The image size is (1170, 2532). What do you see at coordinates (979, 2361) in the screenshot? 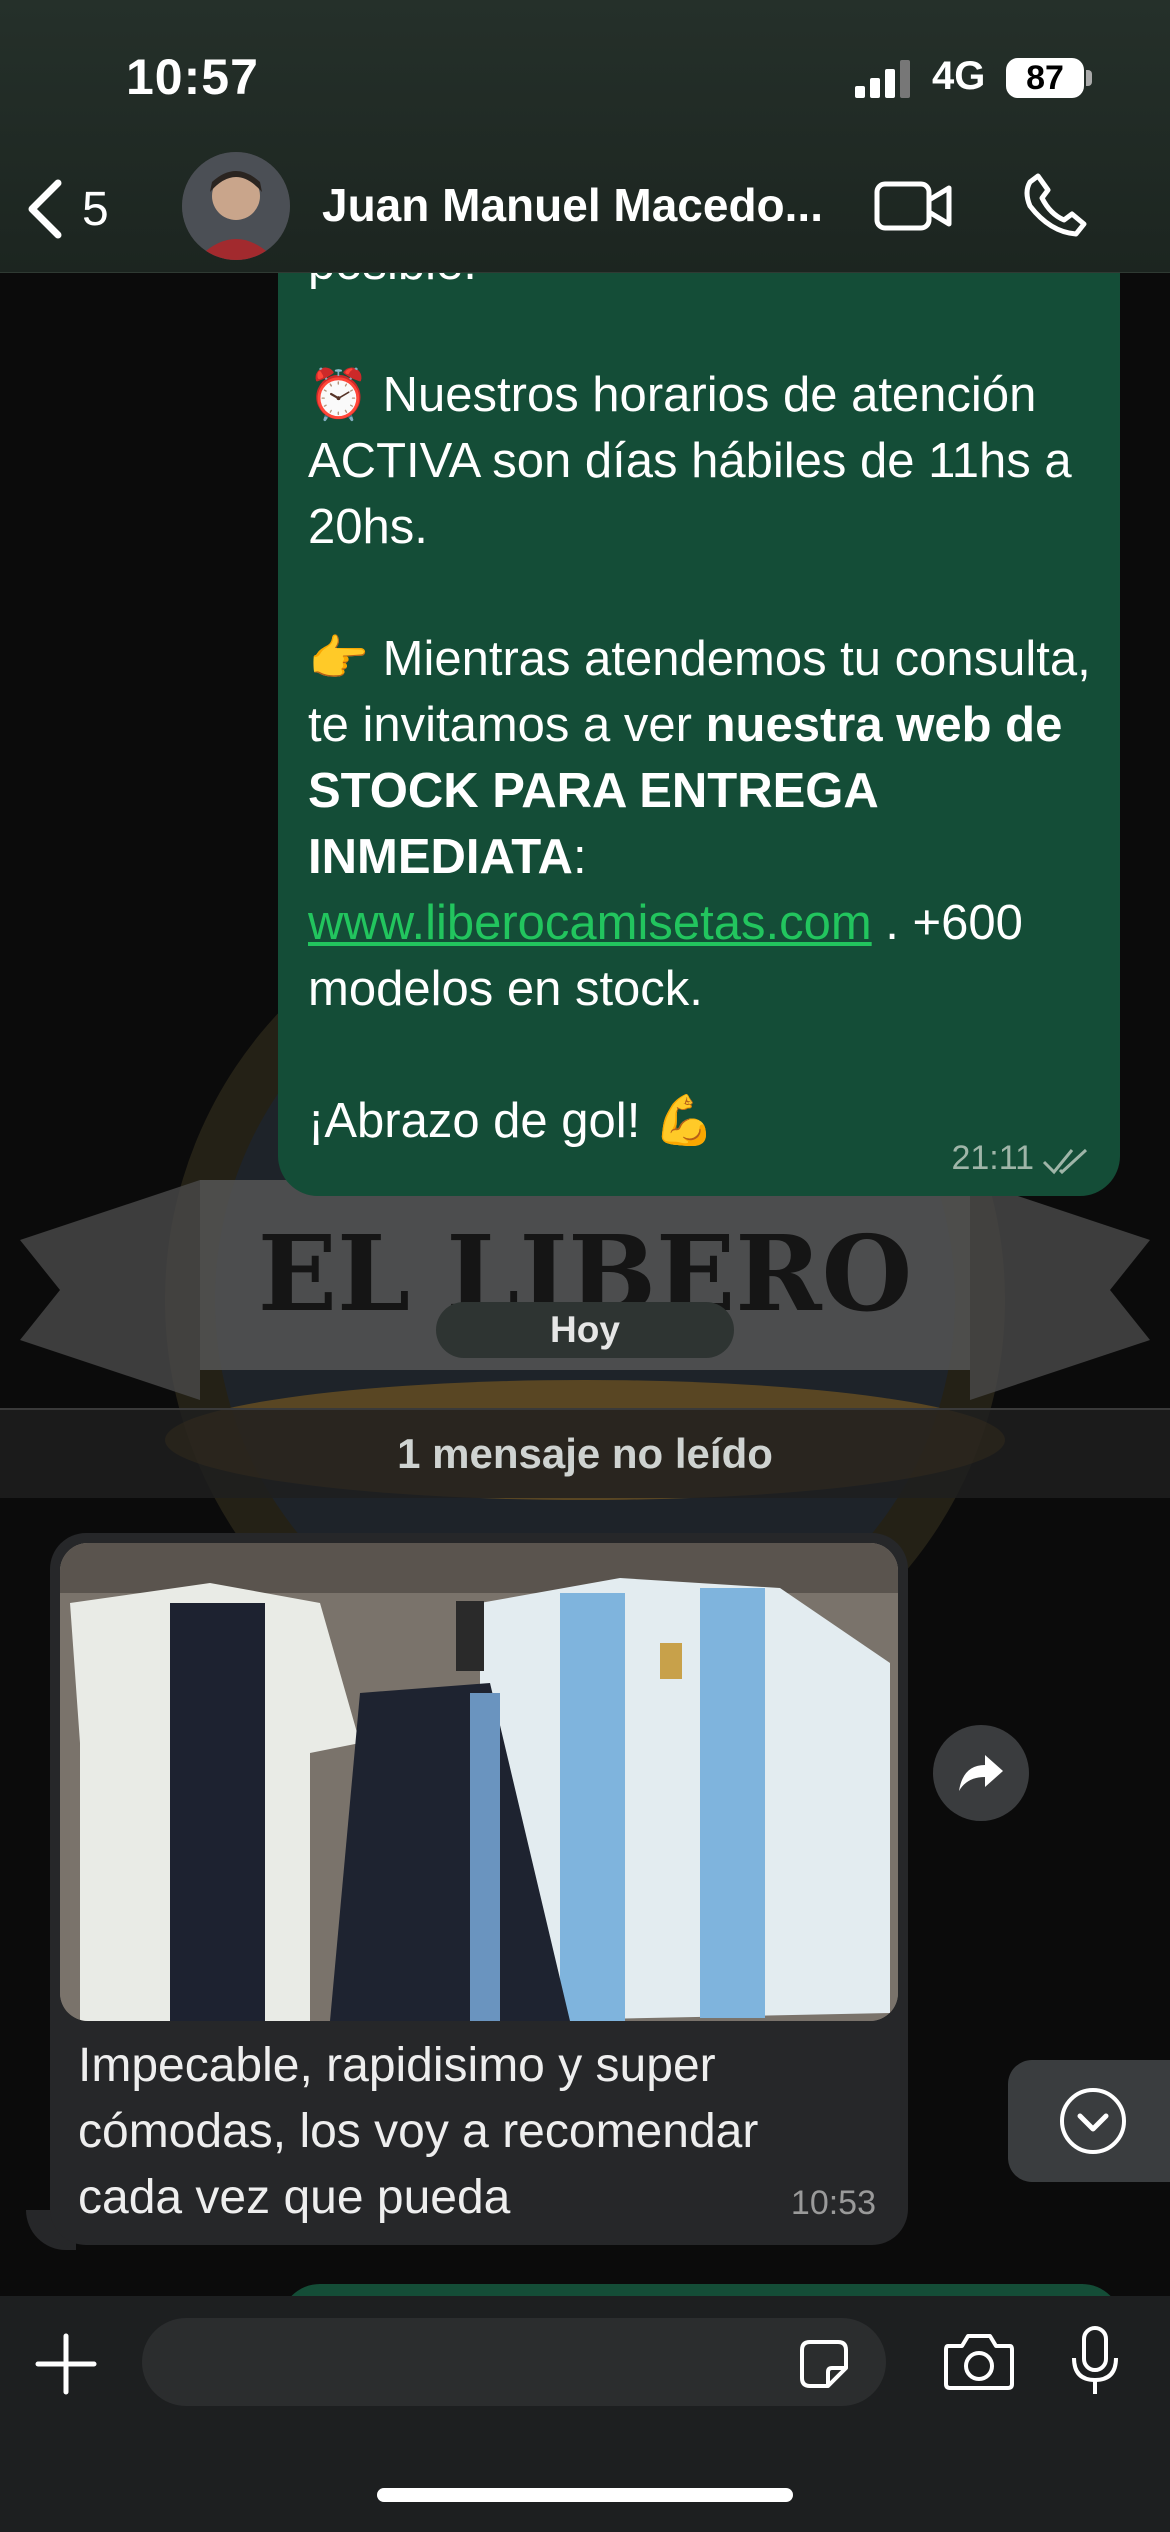
I see `camera-icon` at bounding box center [979, 2361].